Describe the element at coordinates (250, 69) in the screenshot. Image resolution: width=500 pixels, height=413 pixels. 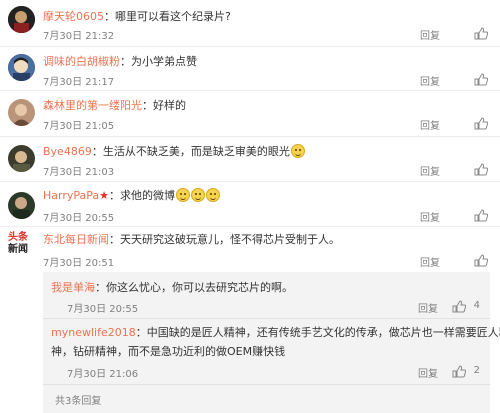
I see `comment-item: 调味的白胡椒粉：为小学弟点赞 7月30日 21:17 回复` at that location.